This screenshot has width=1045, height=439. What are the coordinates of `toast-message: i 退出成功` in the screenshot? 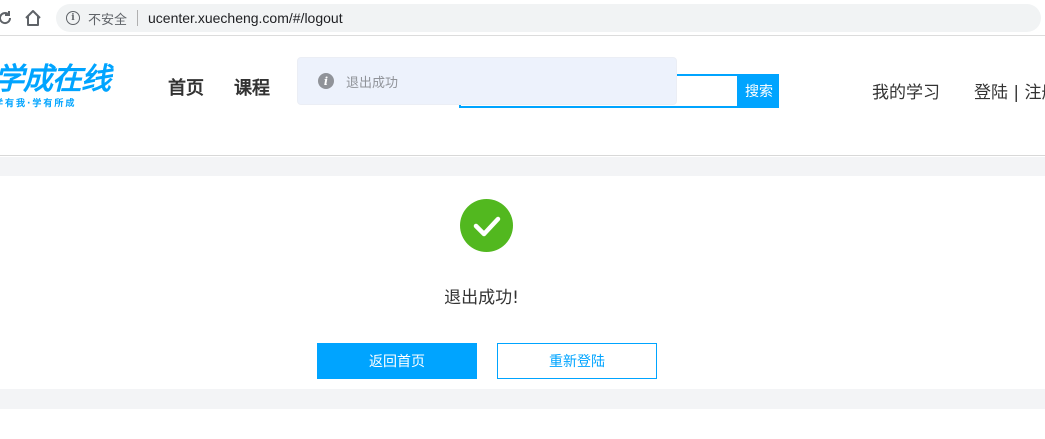 It's located at (487, 81).